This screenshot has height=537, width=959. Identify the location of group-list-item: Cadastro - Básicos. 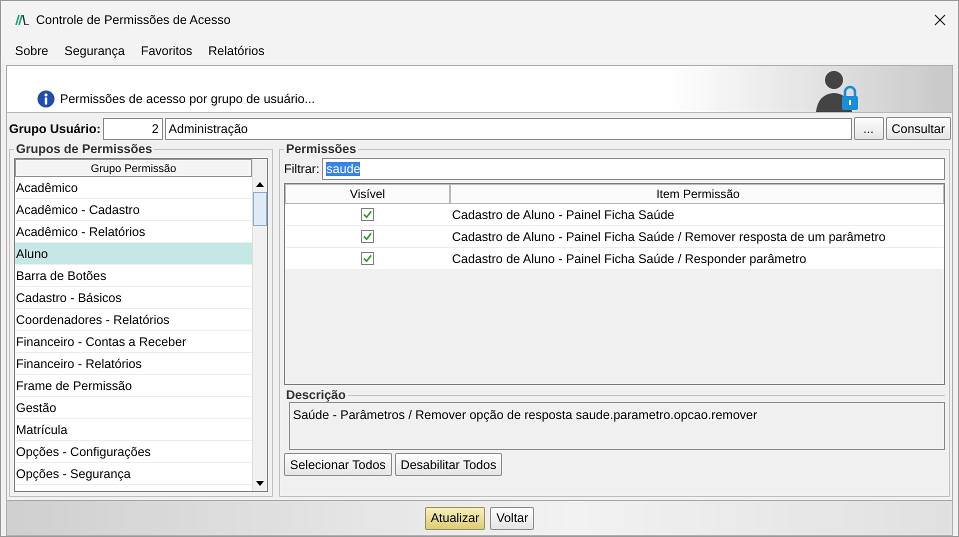
(133, 298).